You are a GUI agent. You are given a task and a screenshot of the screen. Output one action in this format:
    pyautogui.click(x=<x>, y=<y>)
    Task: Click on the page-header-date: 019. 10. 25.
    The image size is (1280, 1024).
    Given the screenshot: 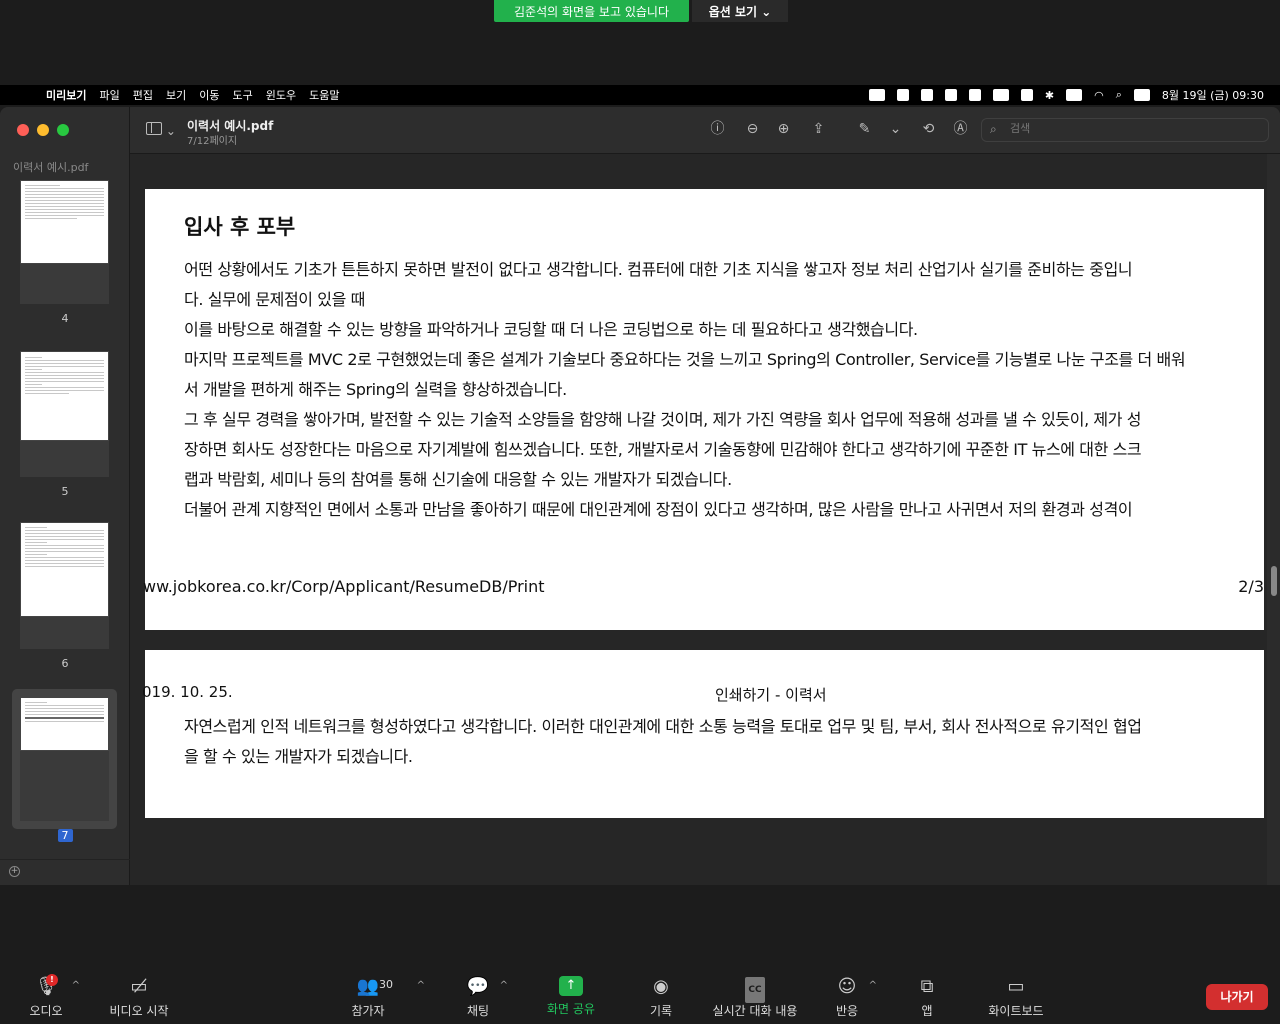 What is the action you would take?
    pyautogui.click(x=187, y=692)
    